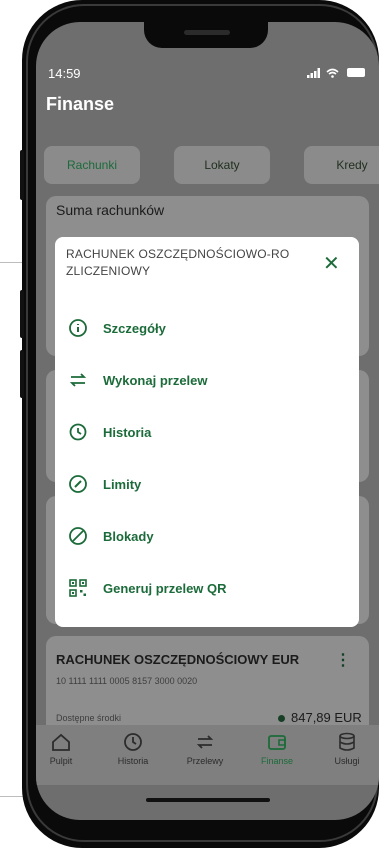  I want to click on info-icon, so click(78, 328).